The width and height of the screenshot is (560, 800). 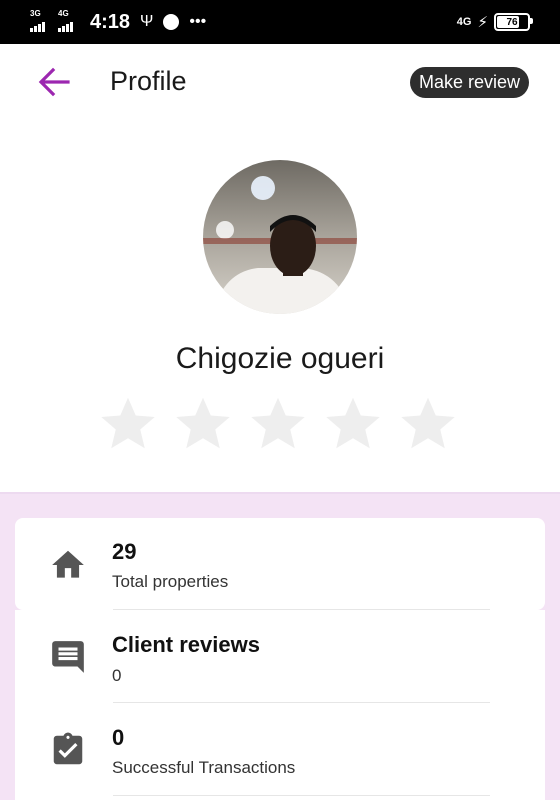 I want to click on status-right: 4G ⚡ 76, so click(x=494, y=22).